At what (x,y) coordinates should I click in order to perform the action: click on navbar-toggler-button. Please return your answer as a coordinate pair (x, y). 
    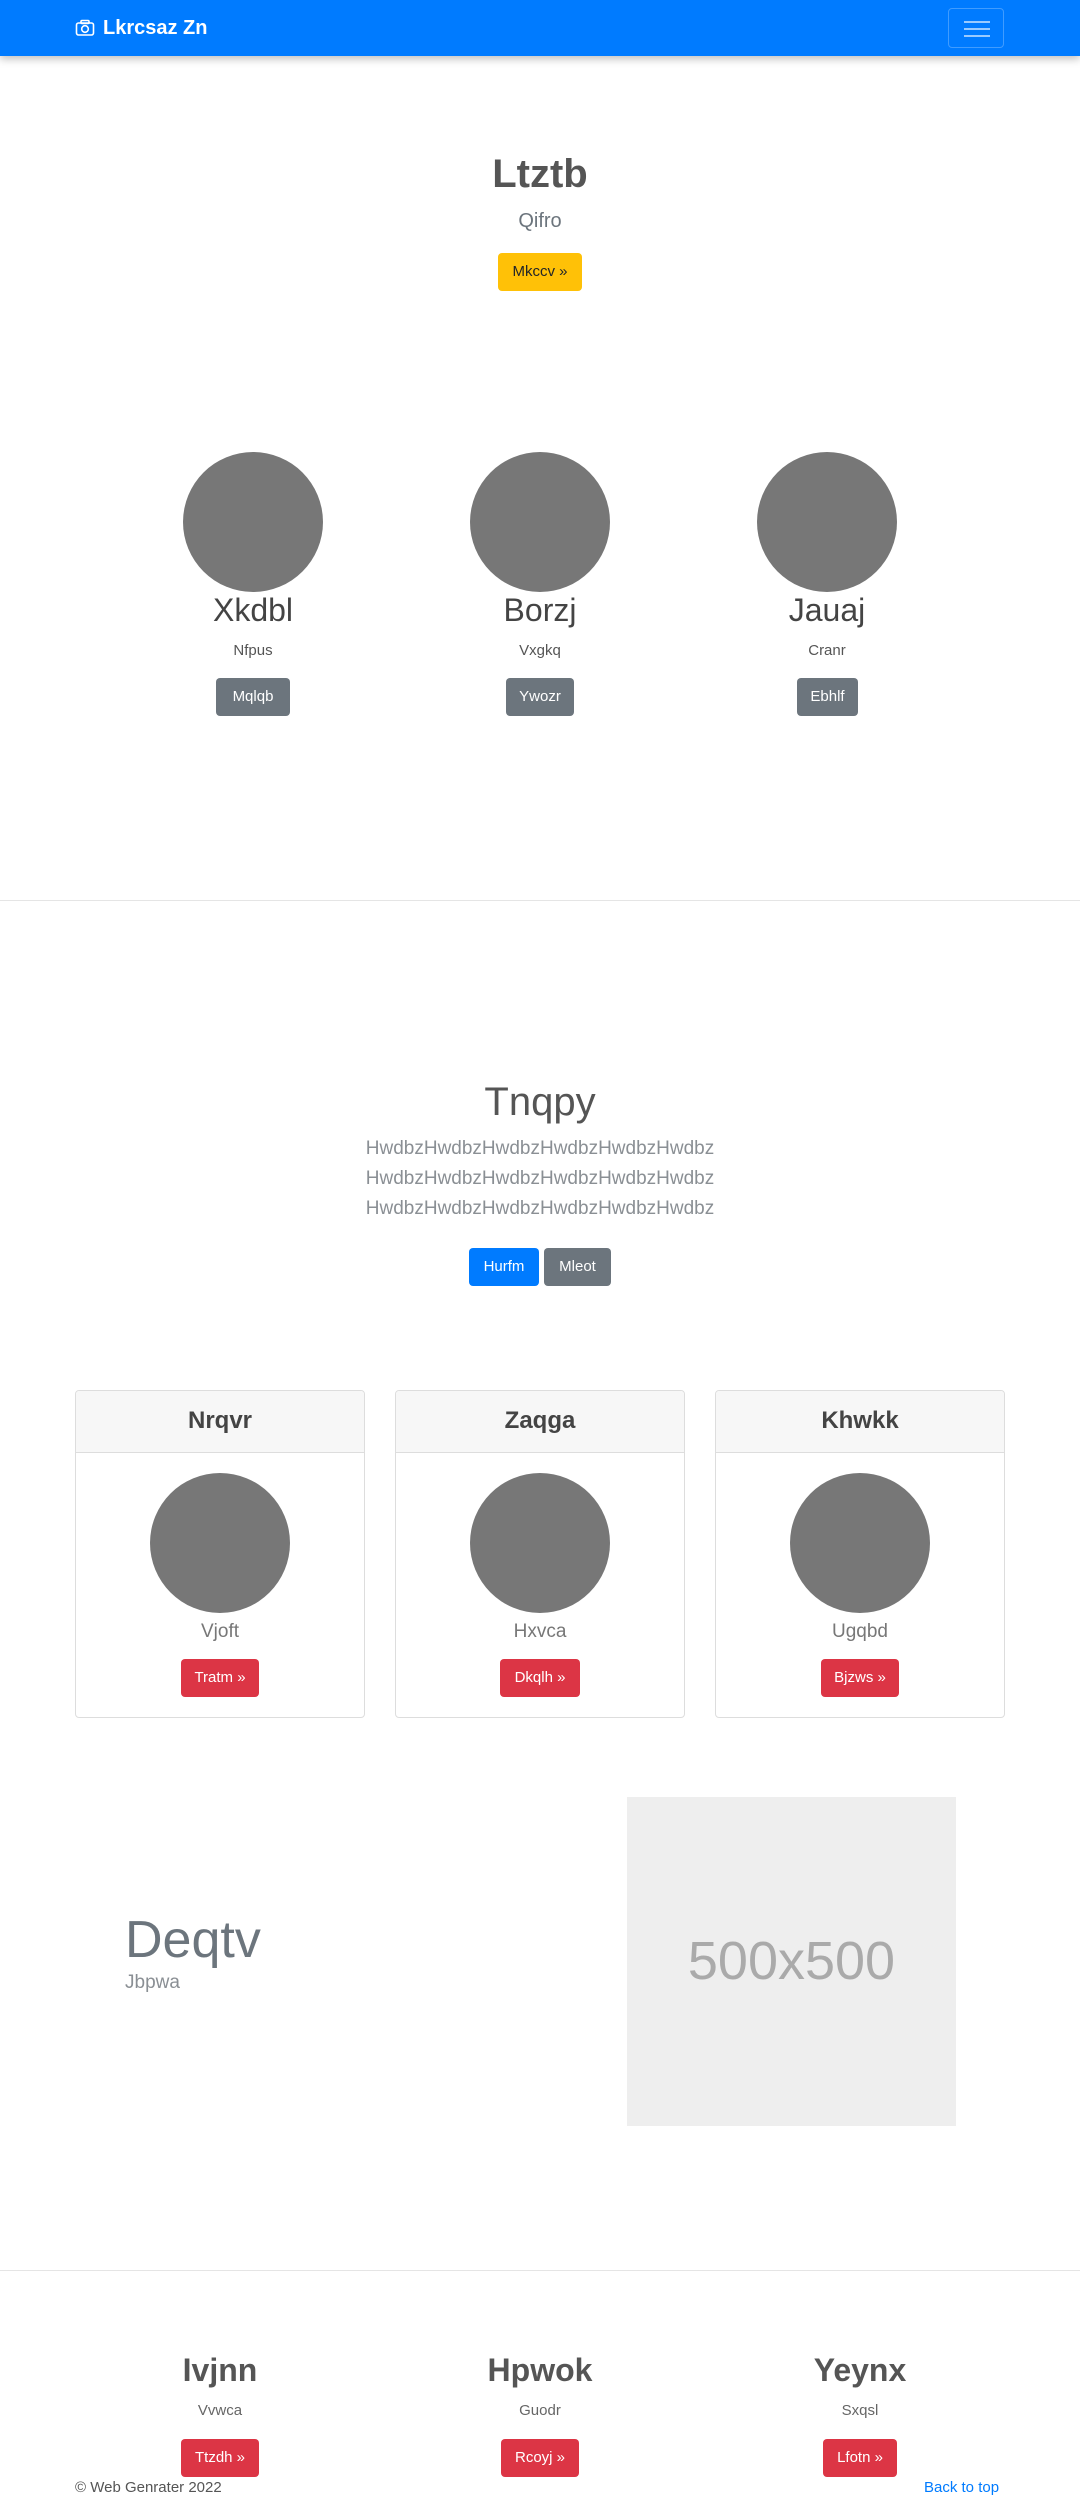
    Looking at the image, I should click on (976, 28).